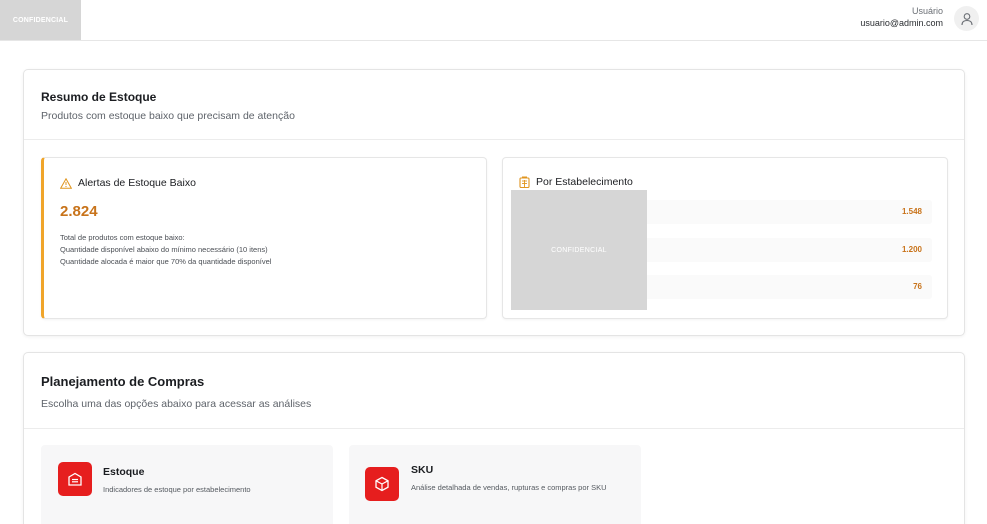 The image size is (987, 524). What do you see at coordinates (911, 211) in the screenshot?
I see `establishment-value: 1.548` at bounding box center [911, 211].